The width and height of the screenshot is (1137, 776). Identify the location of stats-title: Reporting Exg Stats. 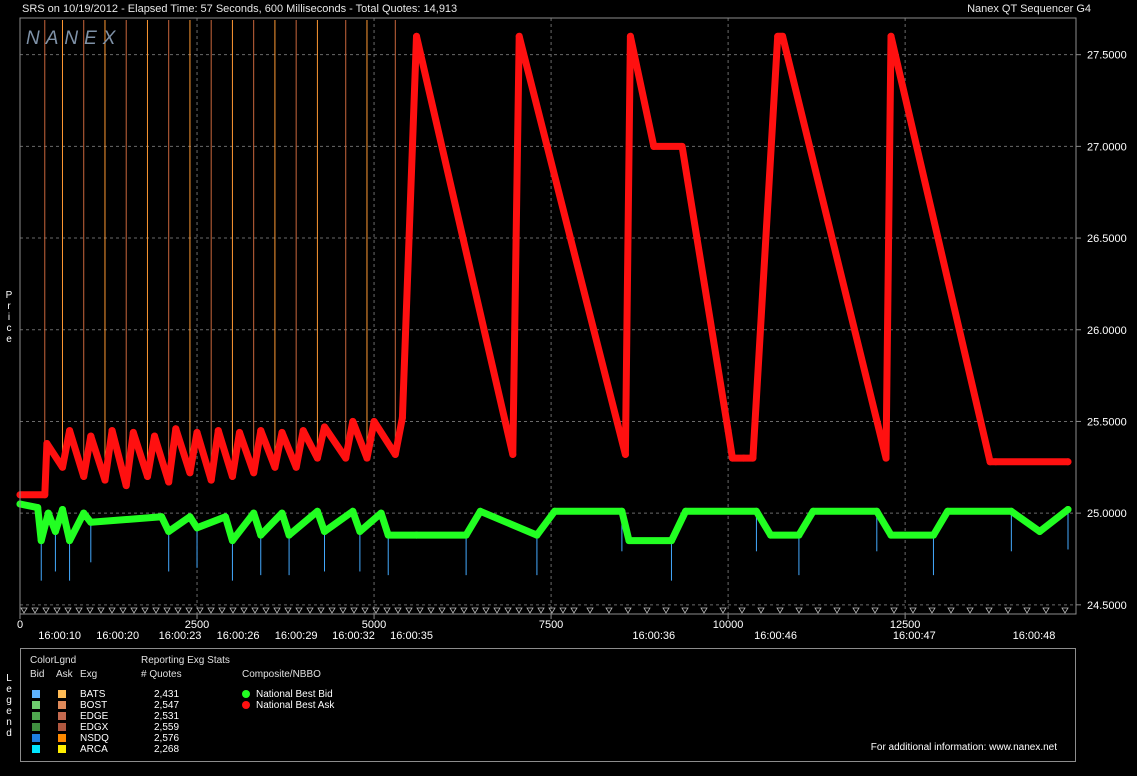
(185, 660).